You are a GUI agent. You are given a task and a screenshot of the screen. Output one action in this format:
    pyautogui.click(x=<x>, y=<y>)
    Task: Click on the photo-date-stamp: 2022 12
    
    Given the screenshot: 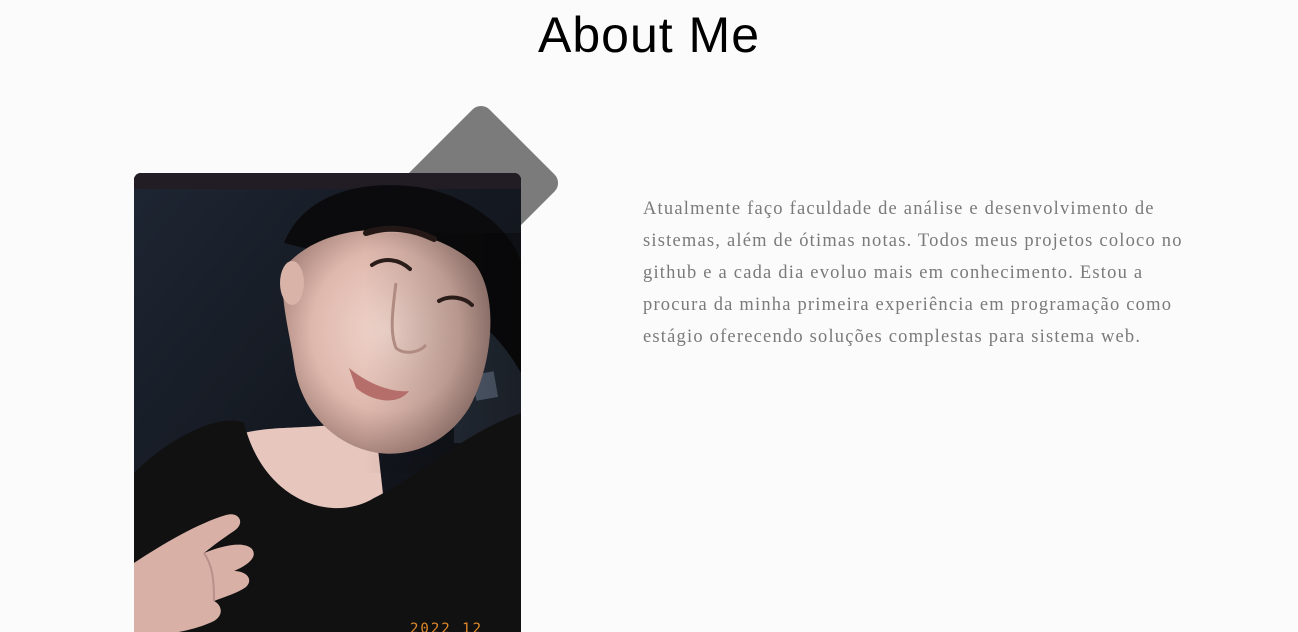 What is the action you would take?
    pyautogui.click(x=447, y=626)
    